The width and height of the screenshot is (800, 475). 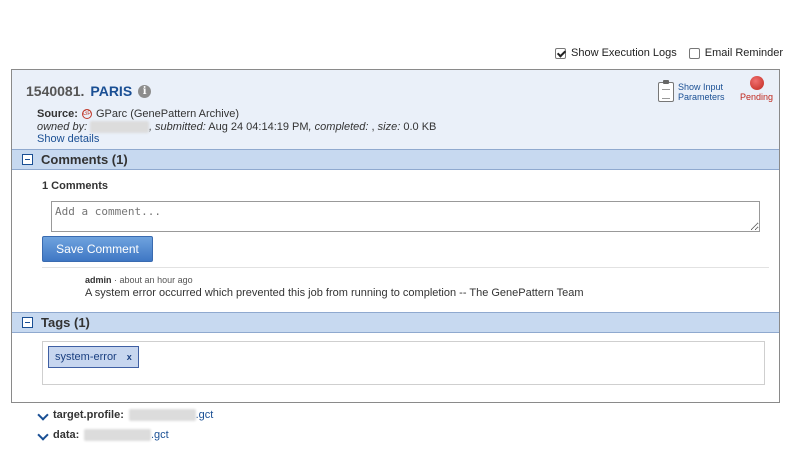 I want to click on source-value: GParc (GenePattern Archive), so click(x=167, y=114).